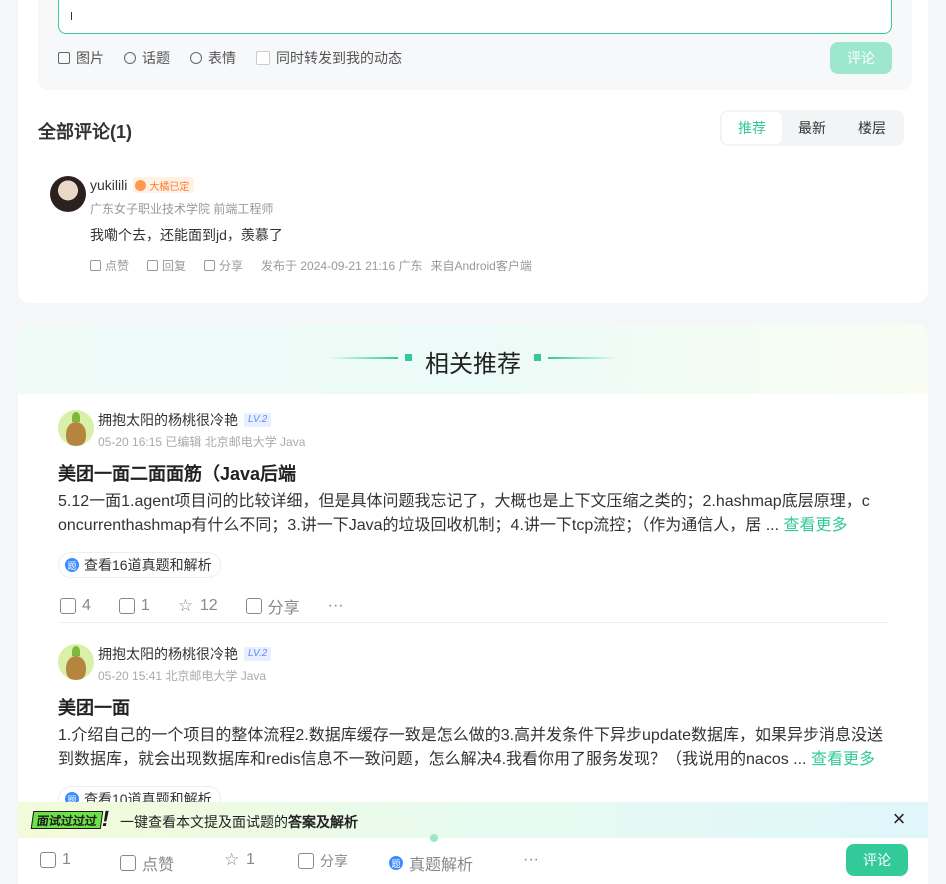 This screenshot has height=884, width=946. Describe the element at coordinates (473, 359) in the screenshot. I see `related-header: 相关推荐` at that location.